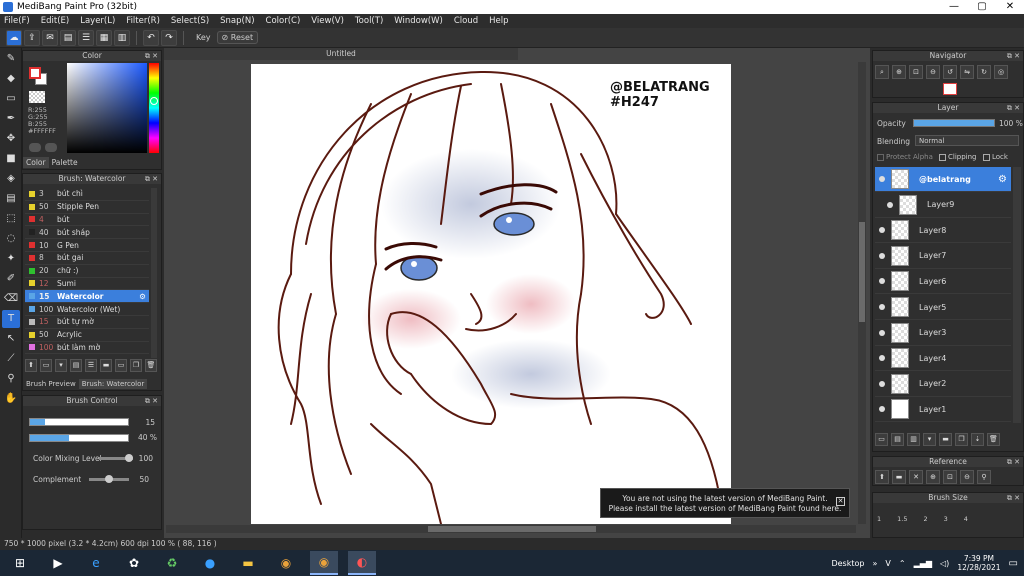  I want to click on paint-icon: ✿, so click(134, 563).